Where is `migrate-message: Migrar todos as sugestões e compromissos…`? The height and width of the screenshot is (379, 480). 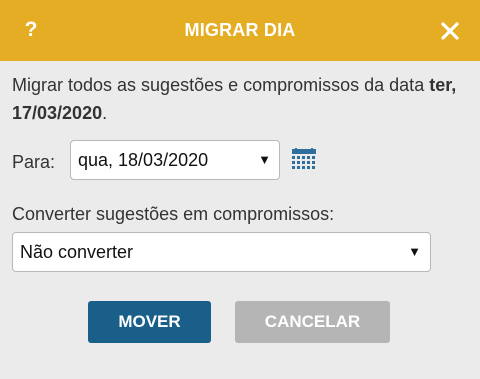 migrate-message: Migrar todos as sugestões e compromissos… is located at coordinates (240, 99).